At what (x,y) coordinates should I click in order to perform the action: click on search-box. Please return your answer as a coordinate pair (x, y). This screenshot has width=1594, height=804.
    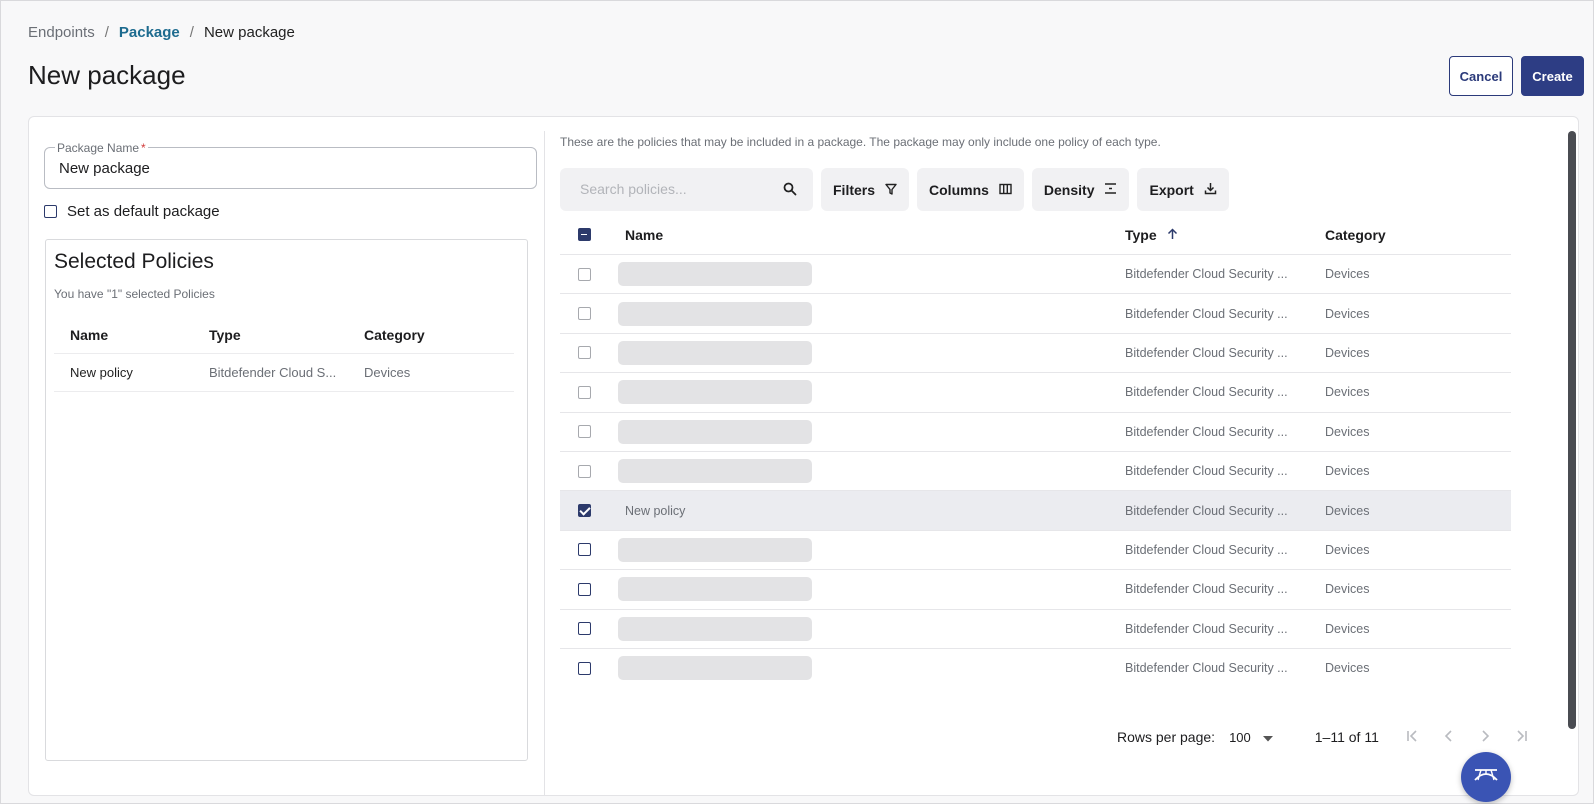
    Looking at the image, I should click on (686, 189).